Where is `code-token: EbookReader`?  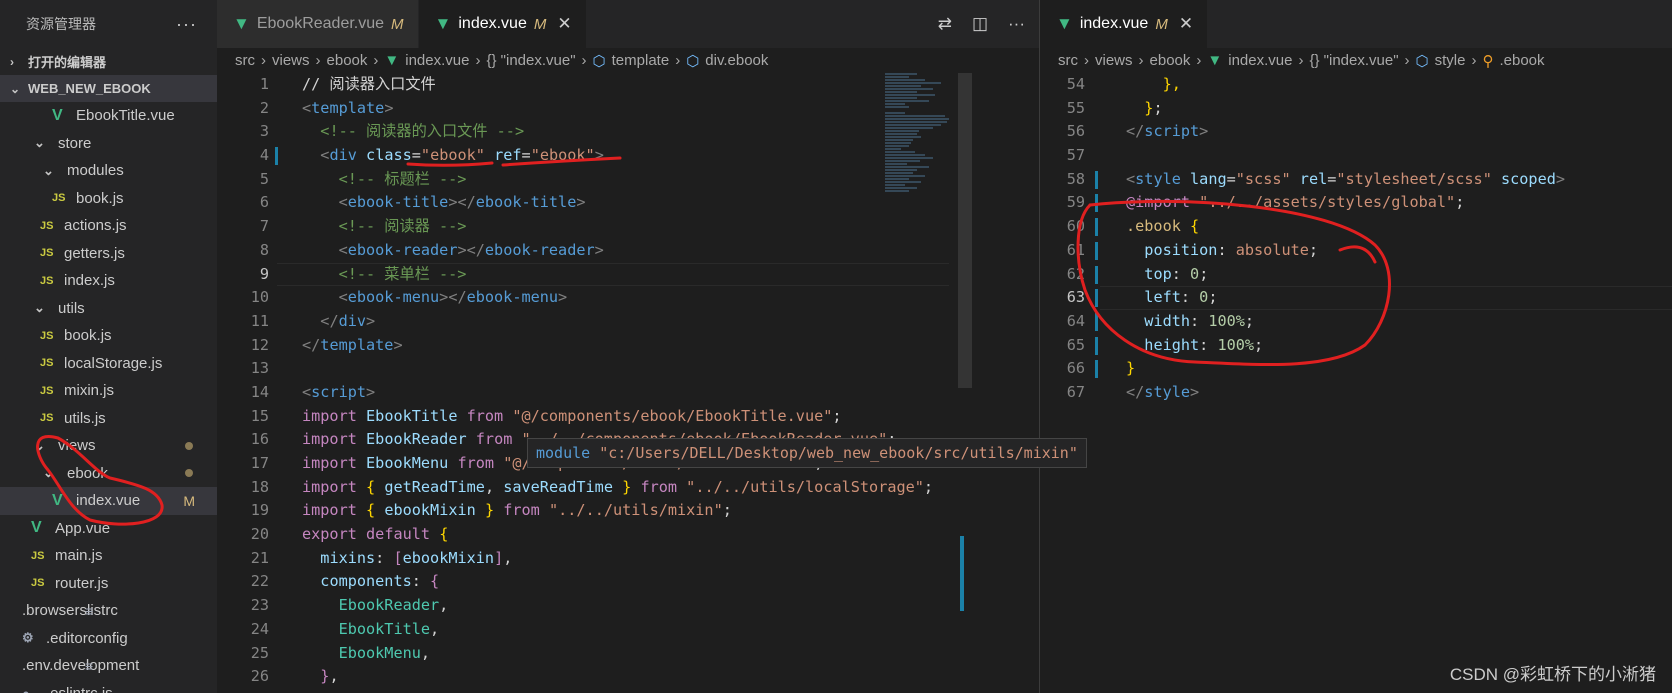 code-token: EbookReader is located at coordinates (389, 605).